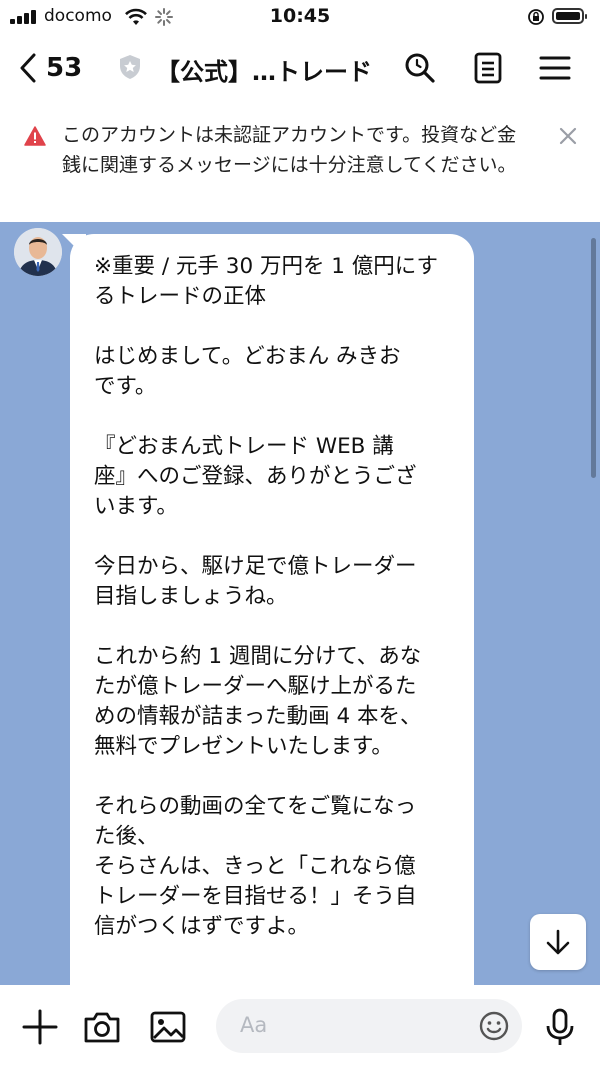  What do you see at coordinates (266, 281) in the screenshot?
I see `message-paragraph: ※重要 / 元手 30 万円を 1 億円にす るトレードの正体` at bounding box center [266, 281].